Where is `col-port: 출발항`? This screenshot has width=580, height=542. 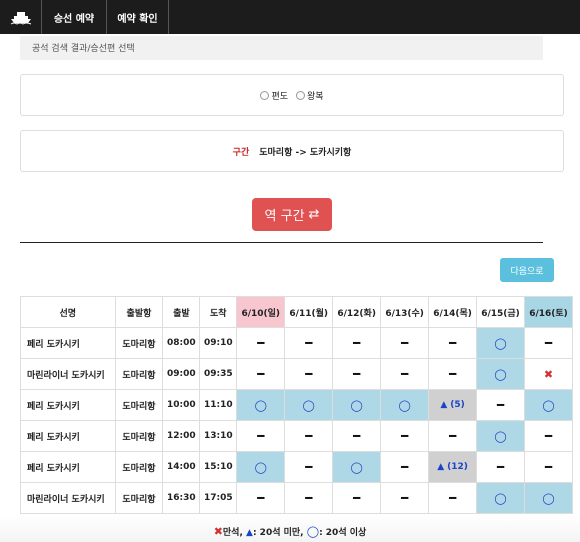
col-port: 출발항 is located at coordinates (139, 312).